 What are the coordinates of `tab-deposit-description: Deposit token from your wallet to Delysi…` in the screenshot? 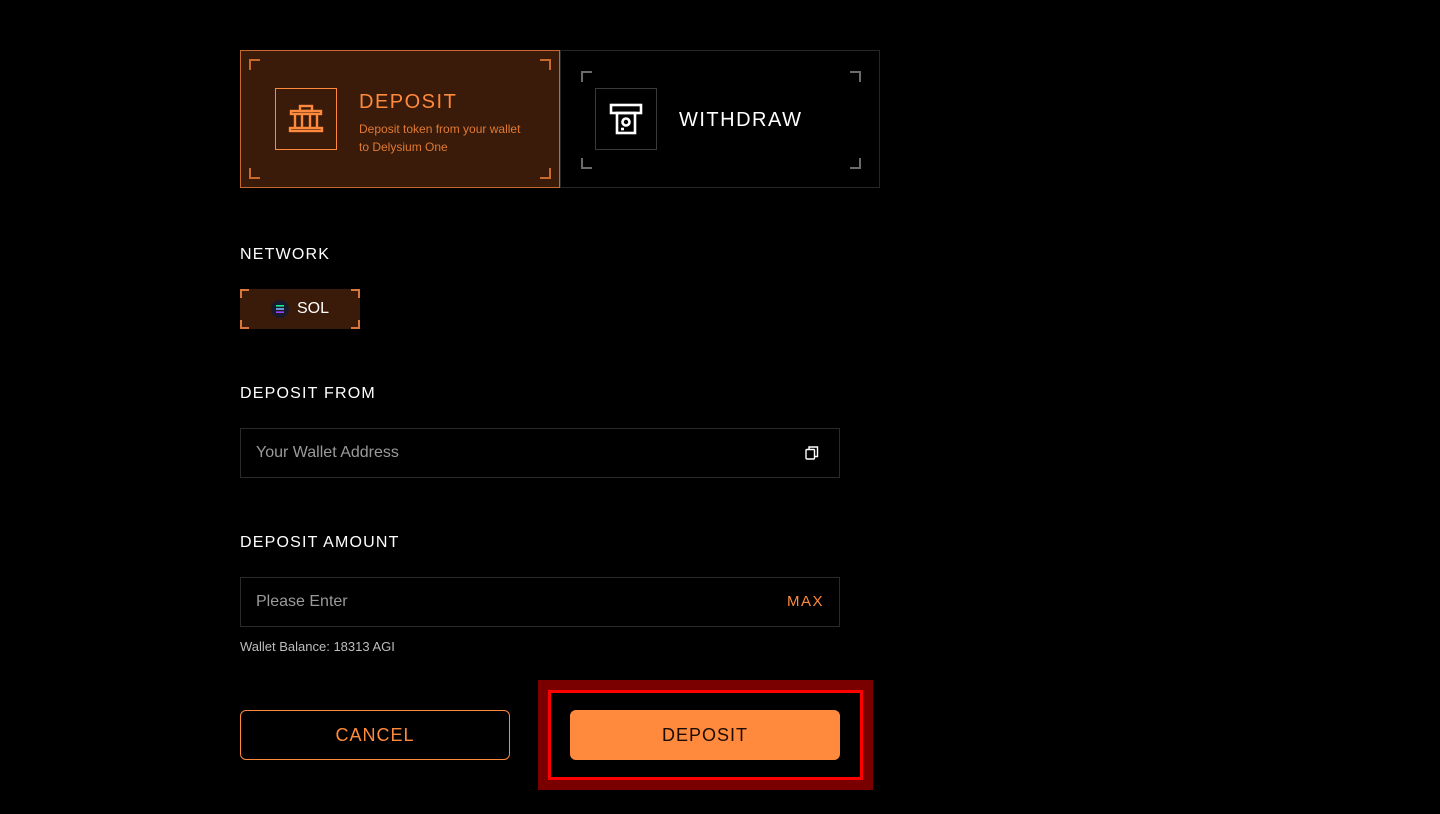 It's located at (440, 138).